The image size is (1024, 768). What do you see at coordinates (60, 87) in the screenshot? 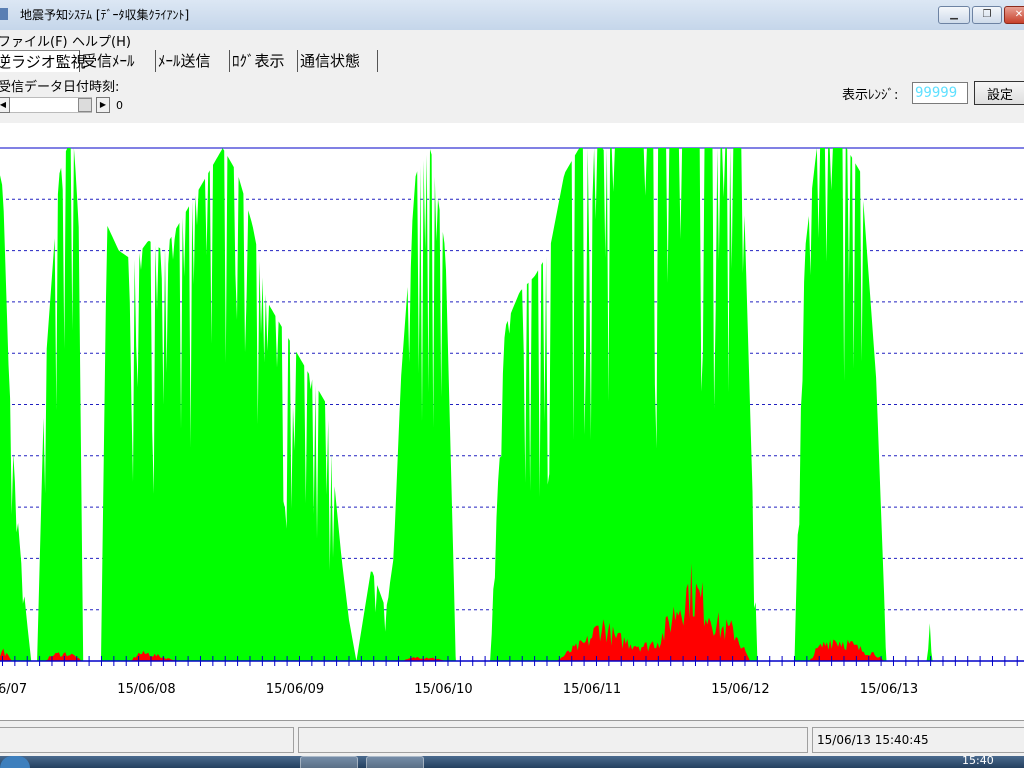
I see `received-datetime-label: 受信データ日付時刻:` at bounding box center [60, 87].